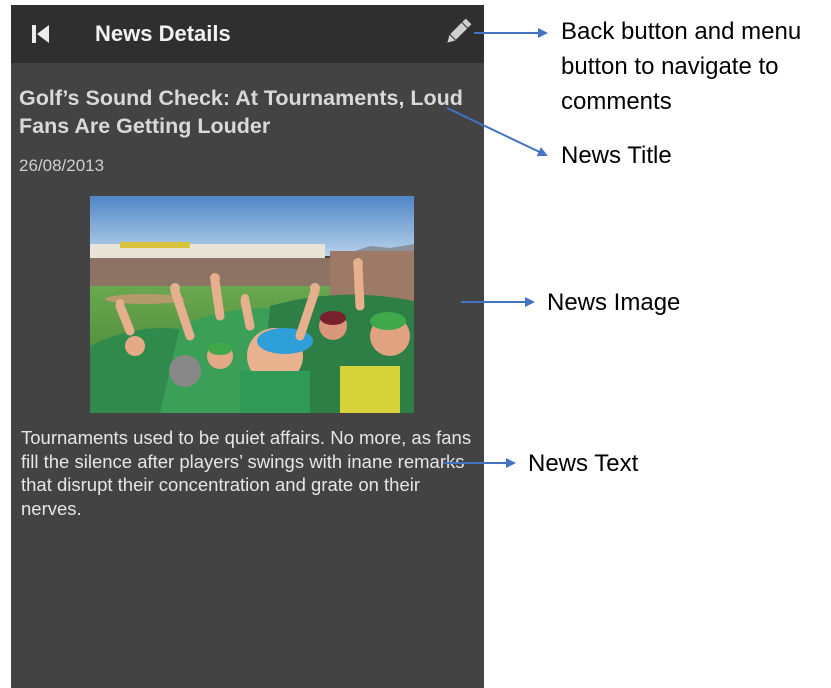 This screenshot has height=688, width=831. Describe the element at coordinates (616, 101) in the screenshot. I see `annotation-line: comments` at that location.